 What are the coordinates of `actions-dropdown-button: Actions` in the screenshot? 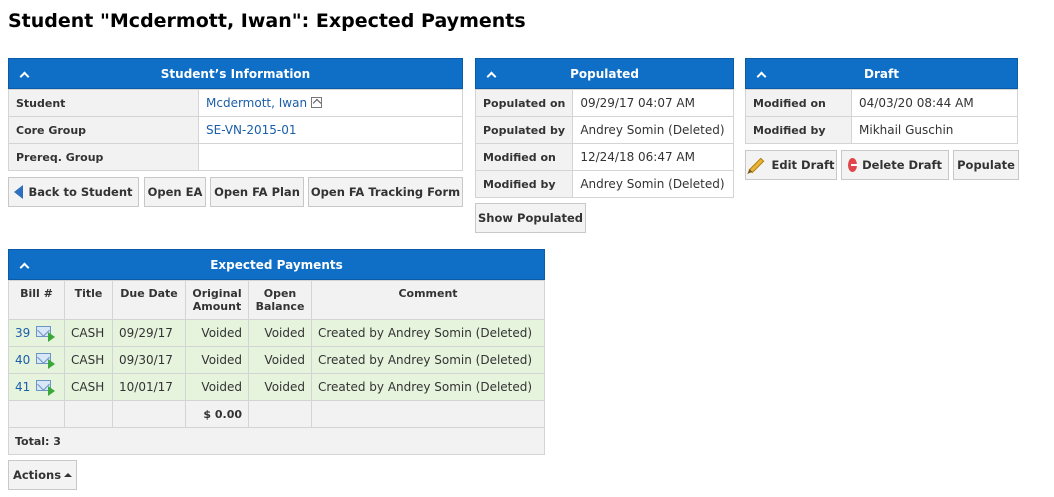 It's located at (42, 475).